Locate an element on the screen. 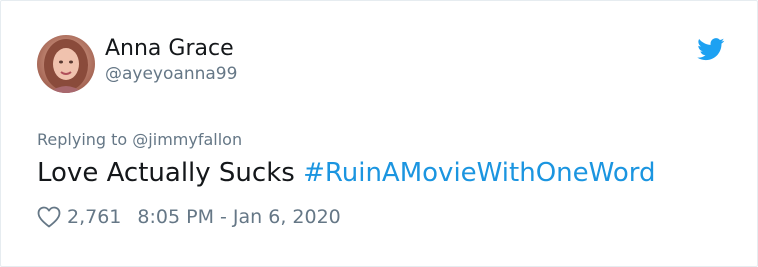 This screenshot has height=267, width=758. replying-to: Replying to @jimmyfallon is located at coordinates (139, 140).